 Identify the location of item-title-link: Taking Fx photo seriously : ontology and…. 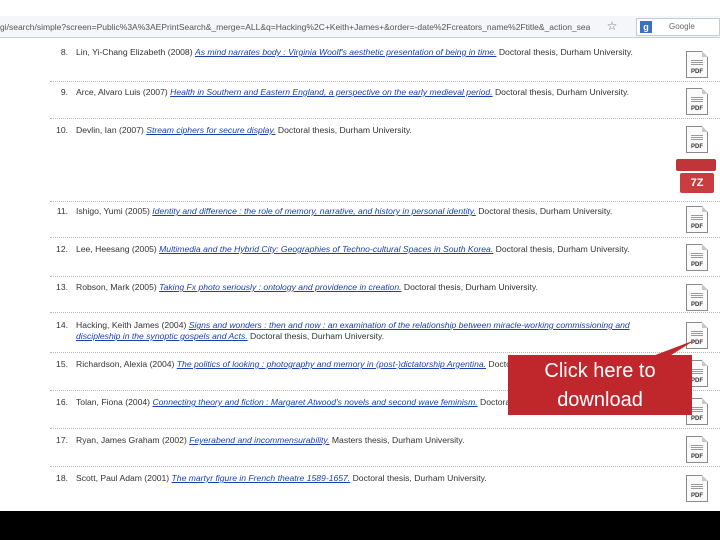
(280, 287).